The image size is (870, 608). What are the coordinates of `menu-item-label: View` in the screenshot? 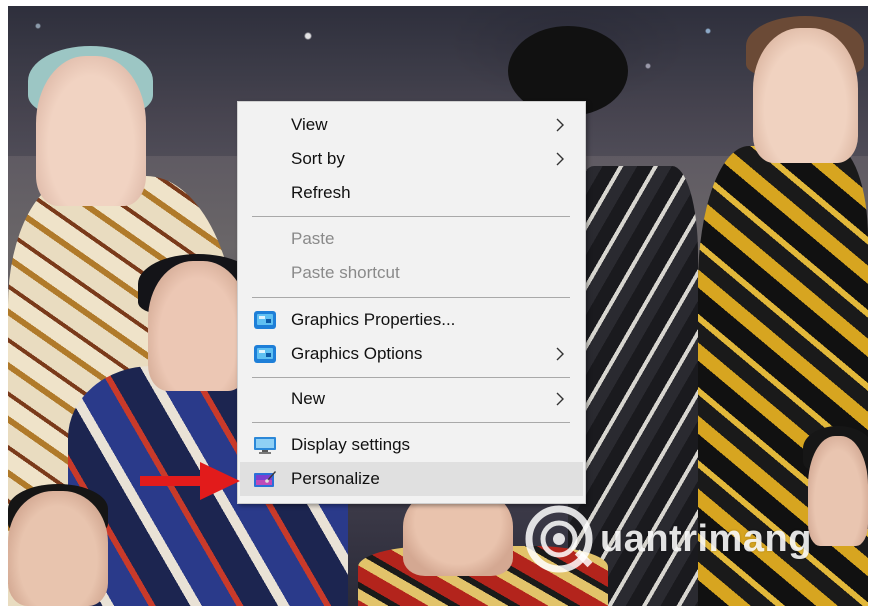 It's located at (309, 124).